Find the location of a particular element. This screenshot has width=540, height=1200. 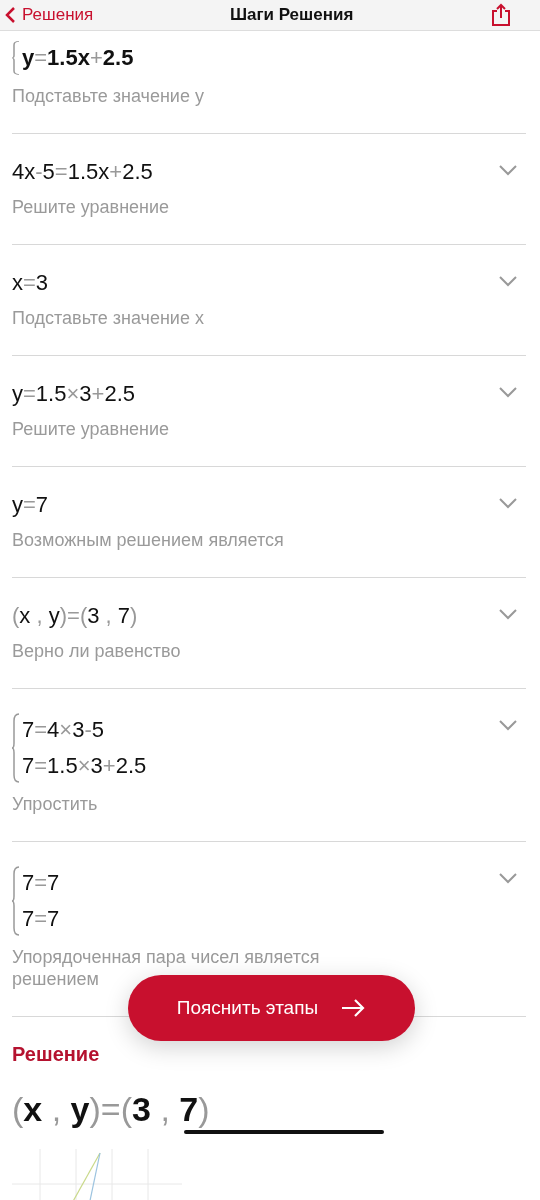

solution-heading: Решение is located at coordinates (56, 1054).